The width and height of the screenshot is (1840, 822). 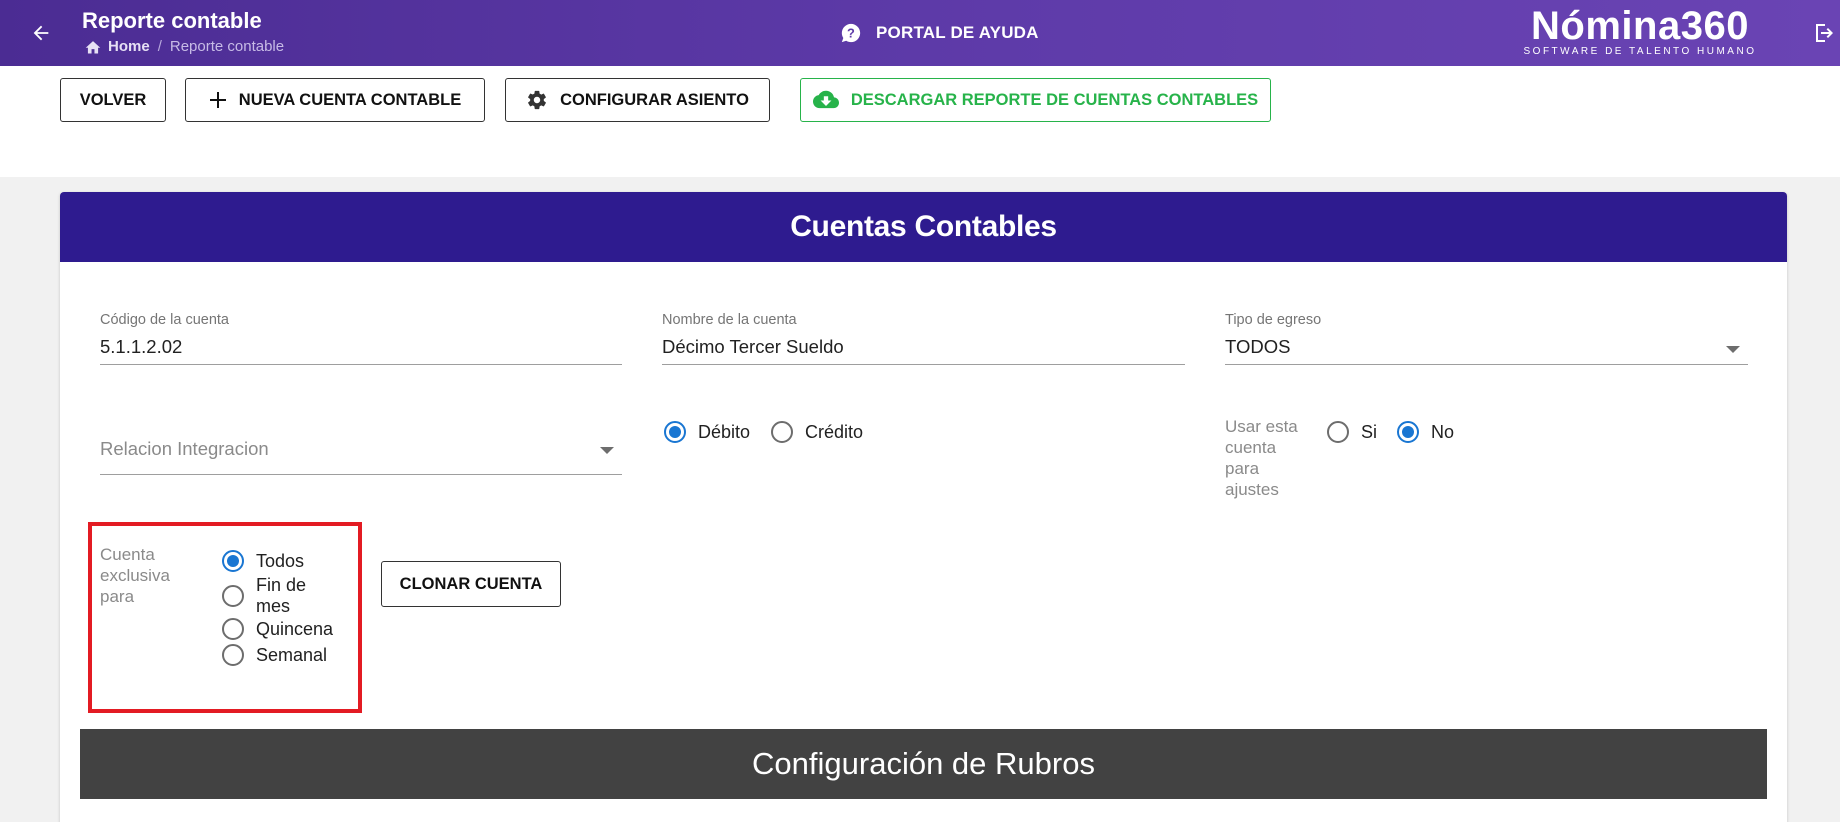 What do you see at coordinates (1486, 364) in the screenshot?
I see `expense-type-underline` at bounding box center [1486, 364].